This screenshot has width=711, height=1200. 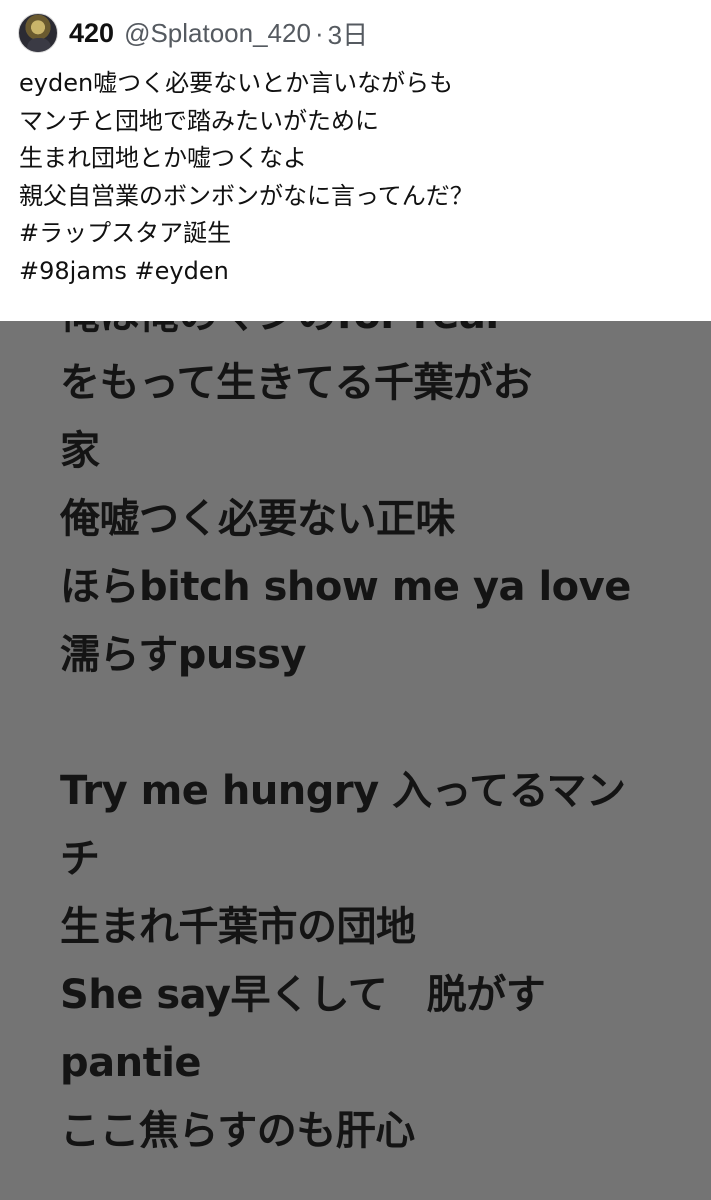 I want to click on post-text-line: eyden嘘つく必要ないとか言いながらも, so click(x=236, y=83).